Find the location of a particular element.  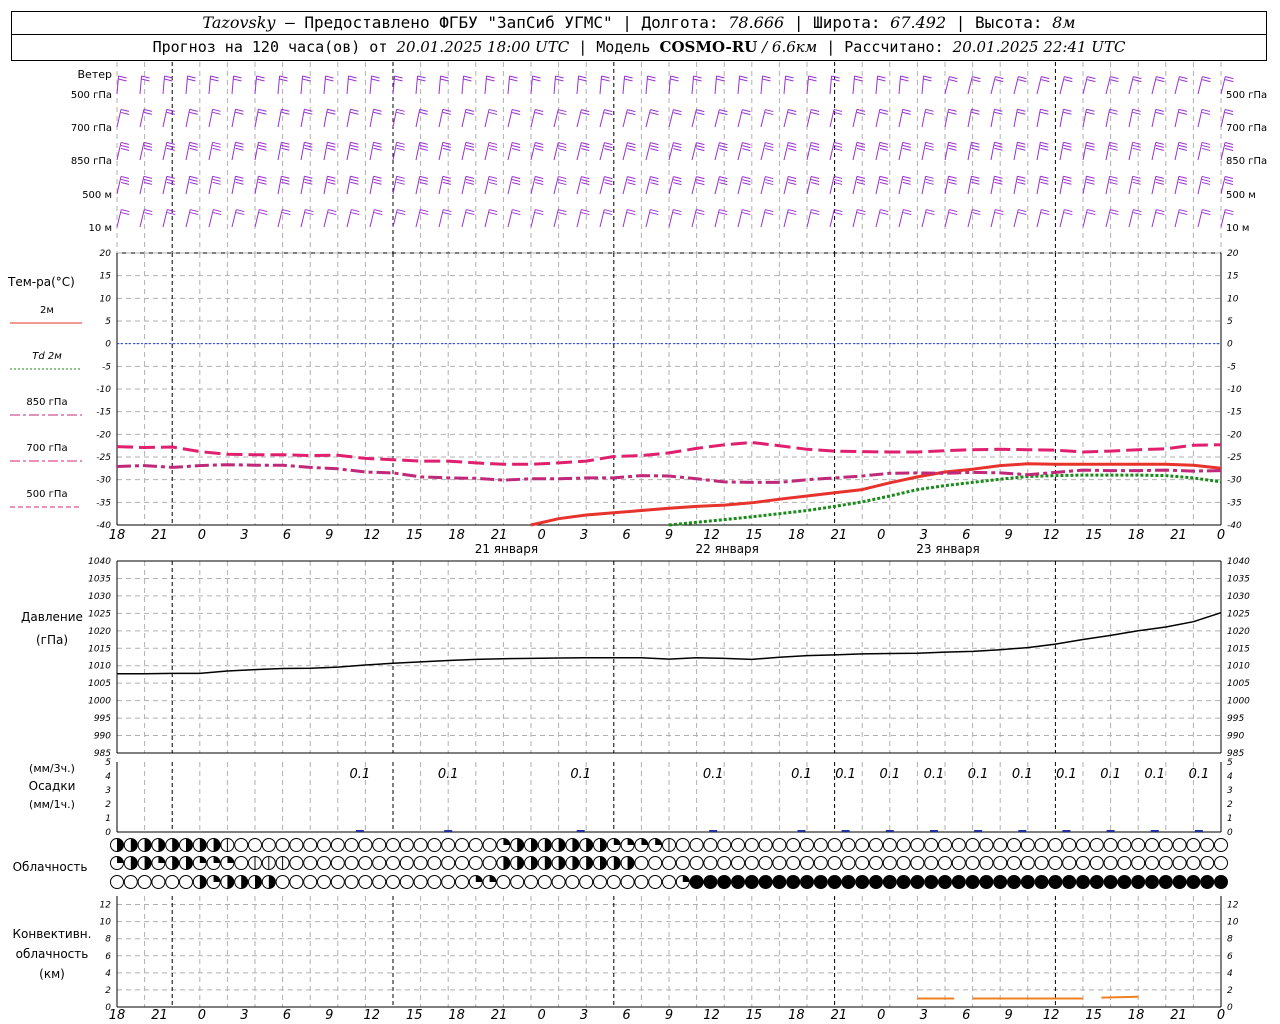

time-tick-label: 3 is located at coordinates (924, 1015).